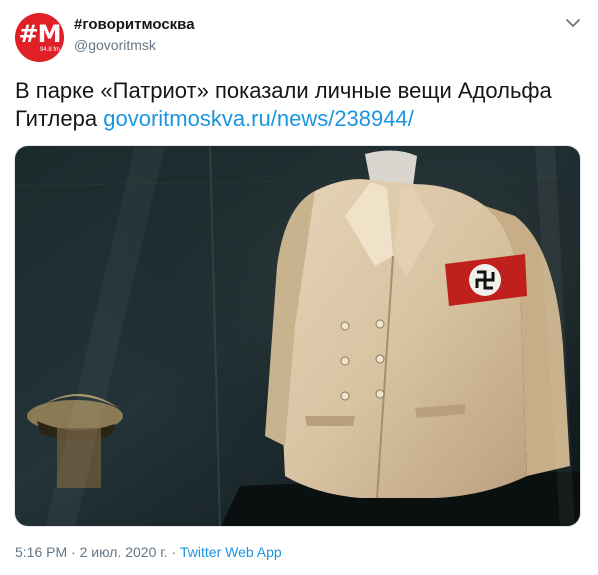 The height and width of the screenshot is (575, 598). I want to click on chevron-down-icon, so click(573, 23).